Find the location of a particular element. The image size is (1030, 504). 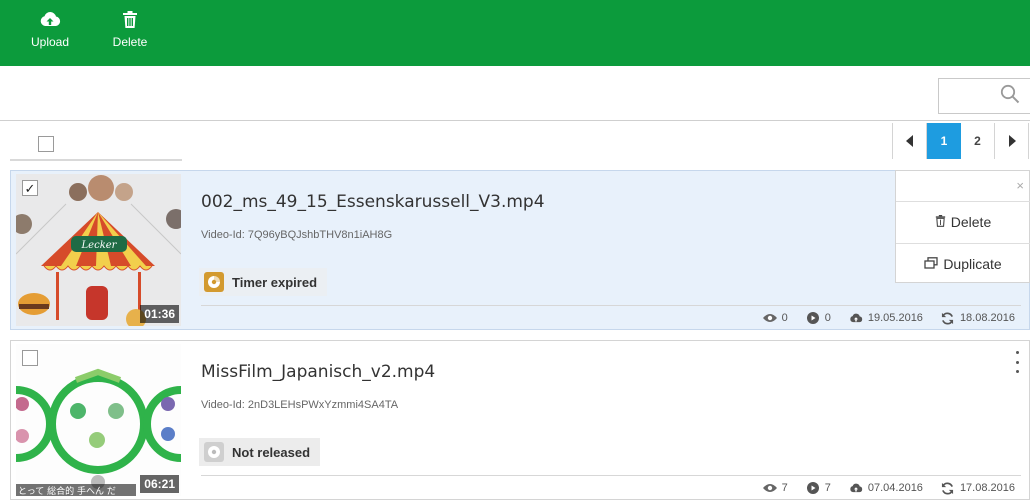

header-divider is located at coordinates (96, 160).